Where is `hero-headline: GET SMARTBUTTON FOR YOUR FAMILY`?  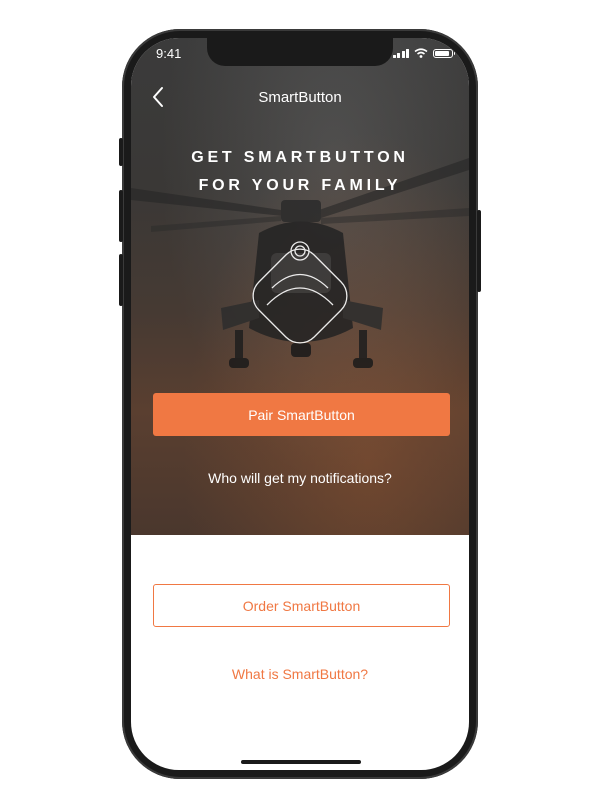
hero-headline: GET SMARTBUTTON FOR YOUR FAMILY is located at coordinates (300, 172).